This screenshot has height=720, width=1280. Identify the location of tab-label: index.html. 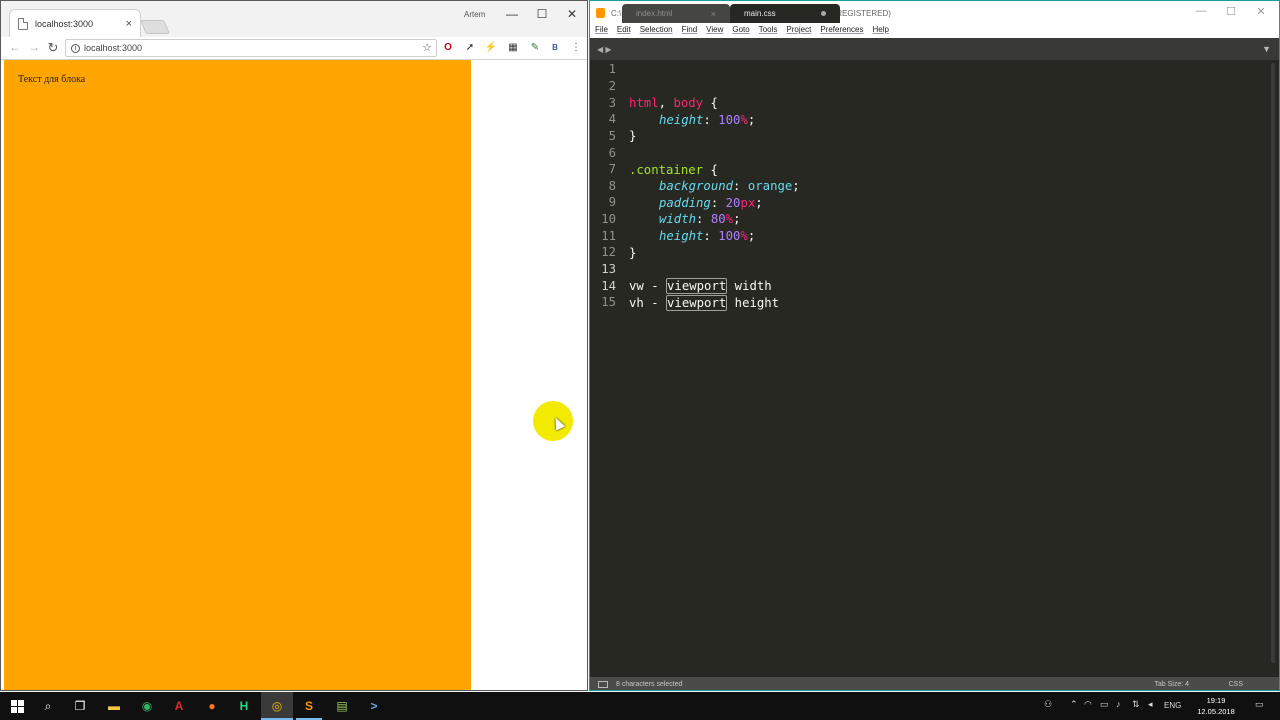
(654, 13).